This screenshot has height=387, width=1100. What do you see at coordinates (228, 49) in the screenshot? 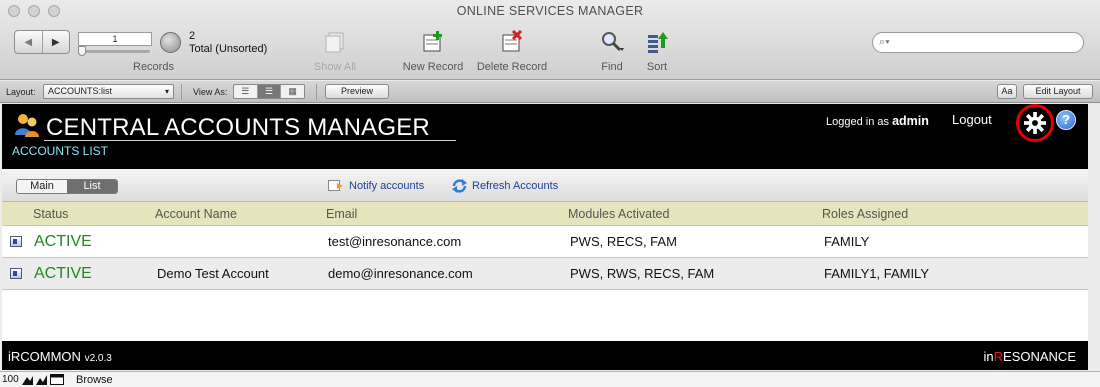
I see `record-total-label: Total (Unsorted)` at bounding box center [228, 49].